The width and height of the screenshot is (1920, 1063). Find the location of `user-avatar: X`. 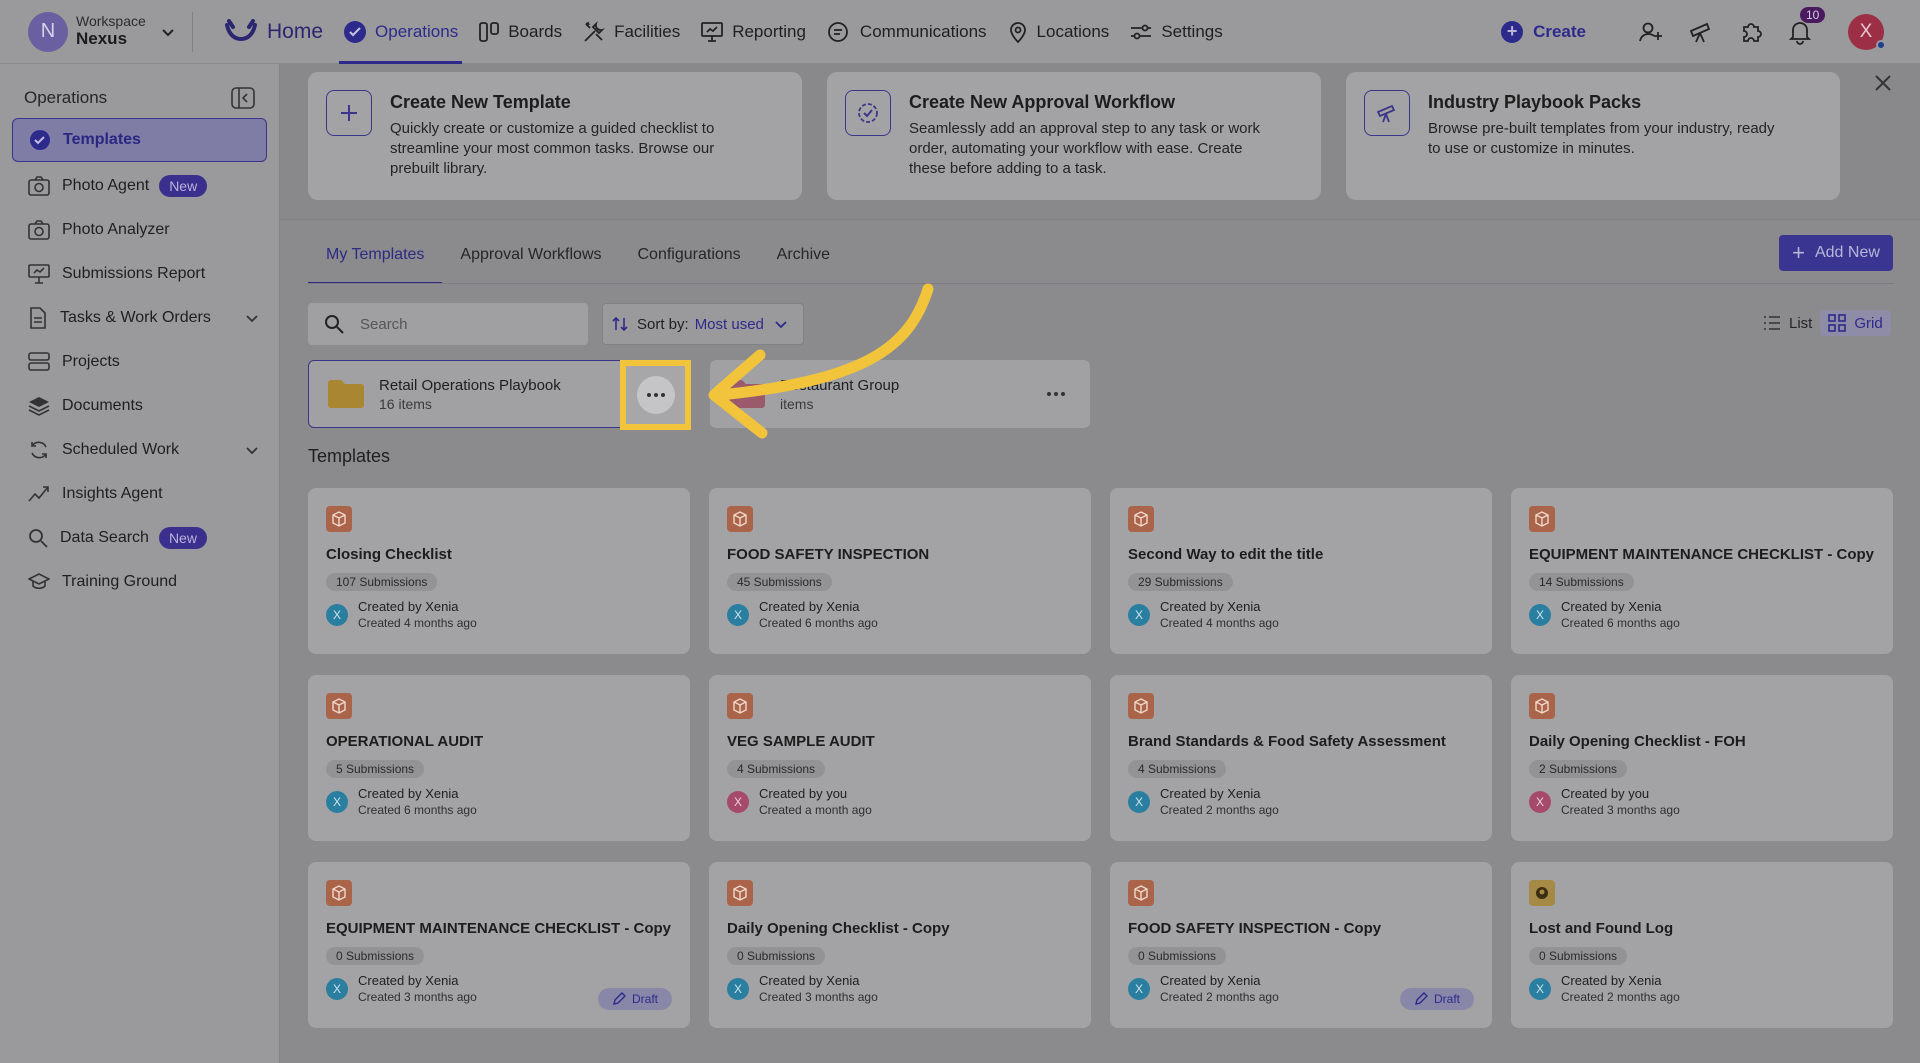

user-avatar: X is located at coordinates (1867, 31).